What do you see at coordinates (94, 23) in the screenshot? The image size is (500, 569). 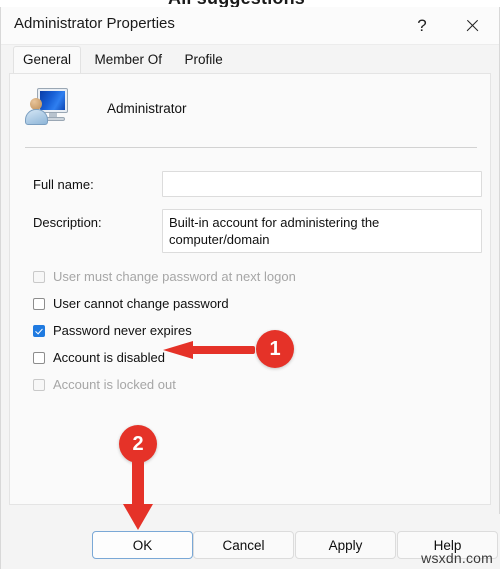 I see `dialog-title: Administrator Properties` at bounding box center [94, 23].